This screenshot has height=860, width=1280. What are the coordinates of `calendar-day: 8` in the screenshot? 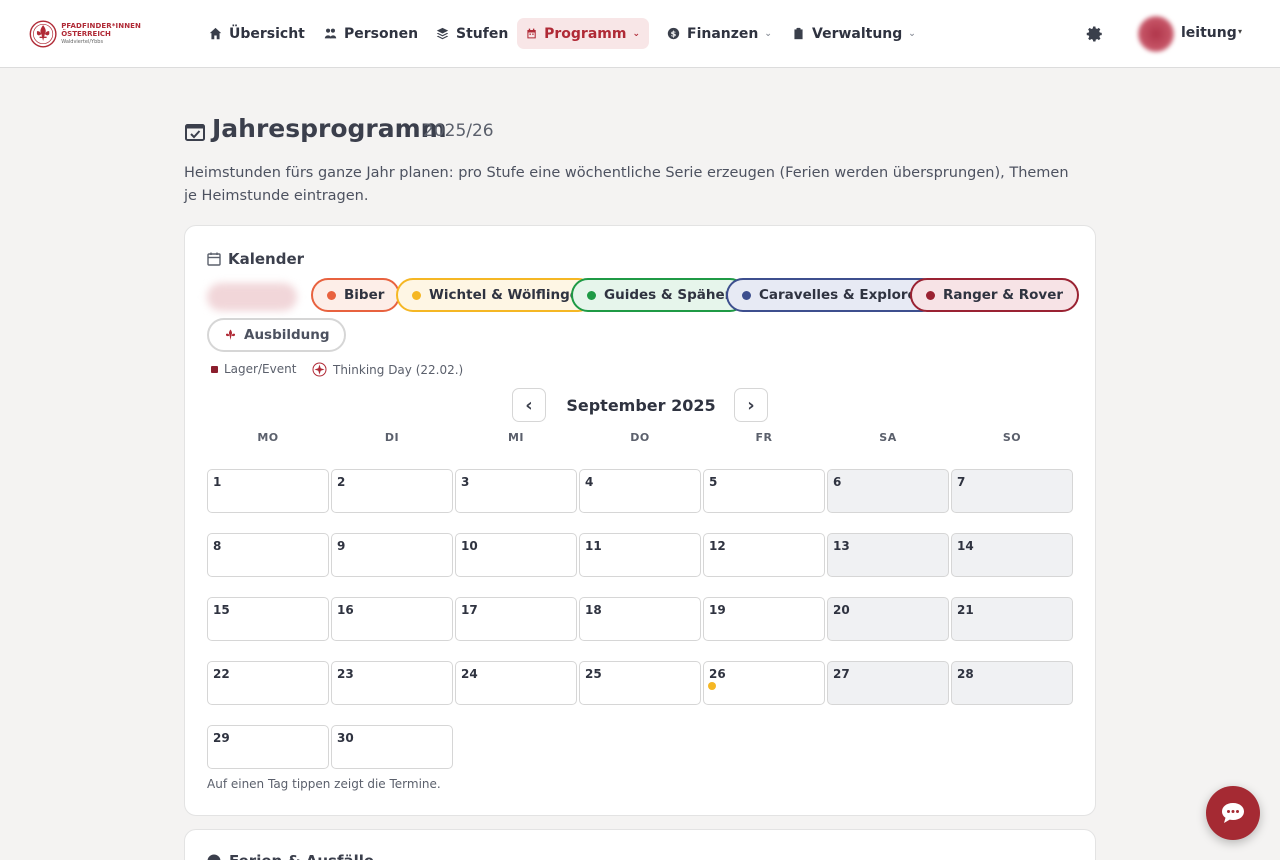 It's located at (268, 555).